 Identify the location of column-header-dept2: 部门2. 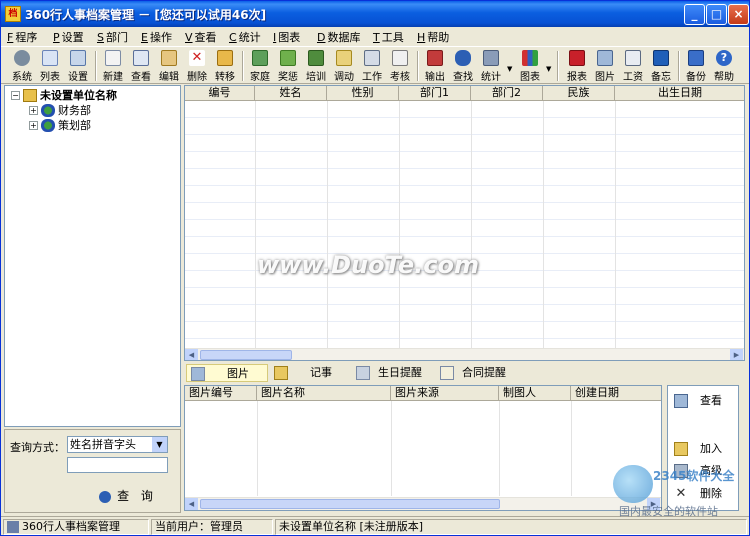
(507, 93).